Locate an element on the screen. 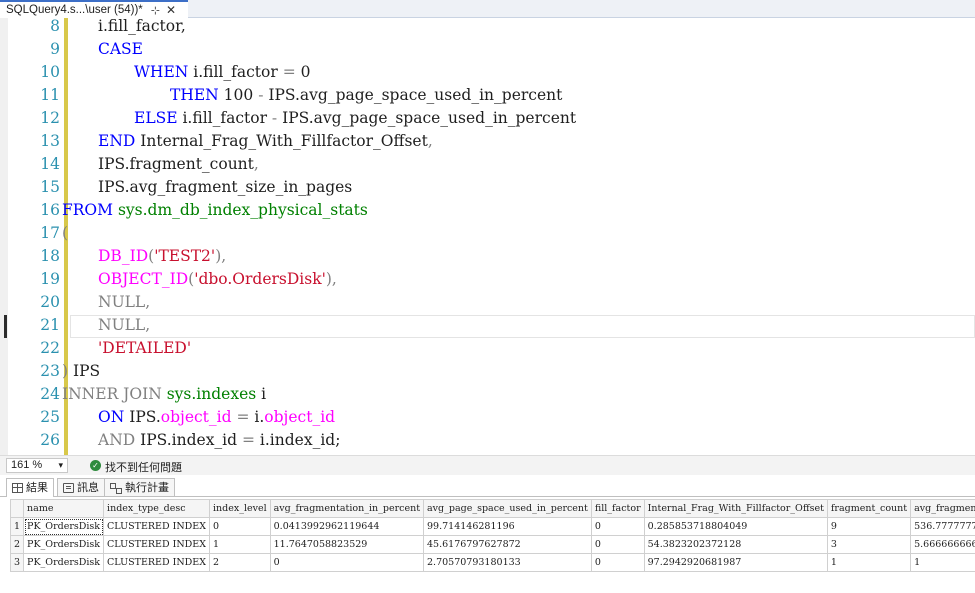 This screenshot has height=593, width=975. code-line: INNER JOIN sys.indexes i is located at coordinates (164, 394).